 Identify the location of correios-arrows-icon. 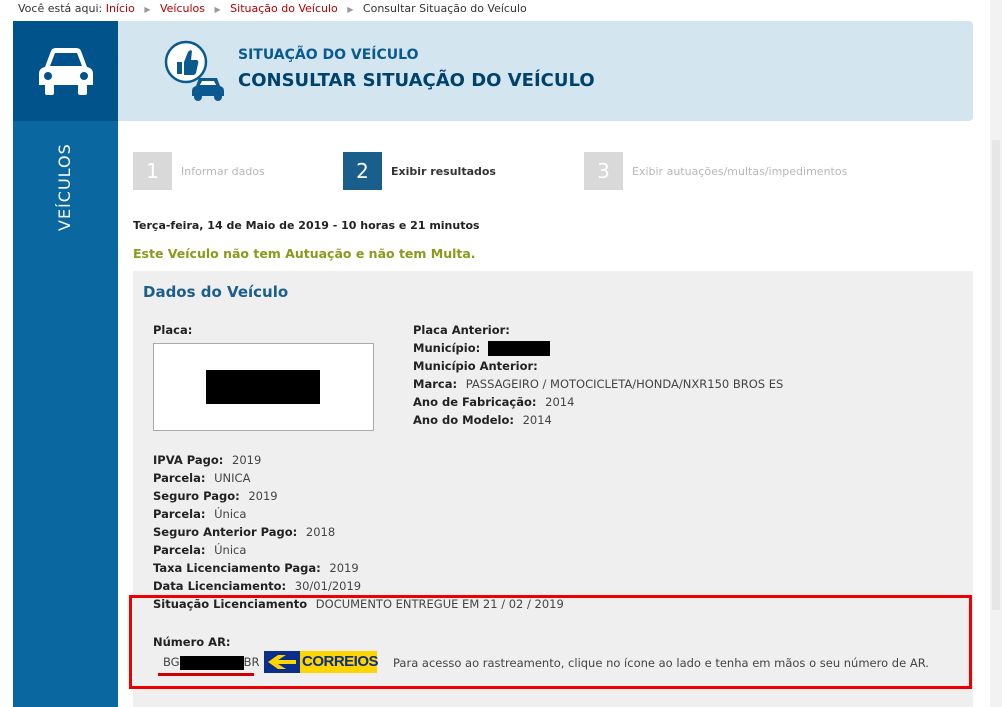
(282, 662).